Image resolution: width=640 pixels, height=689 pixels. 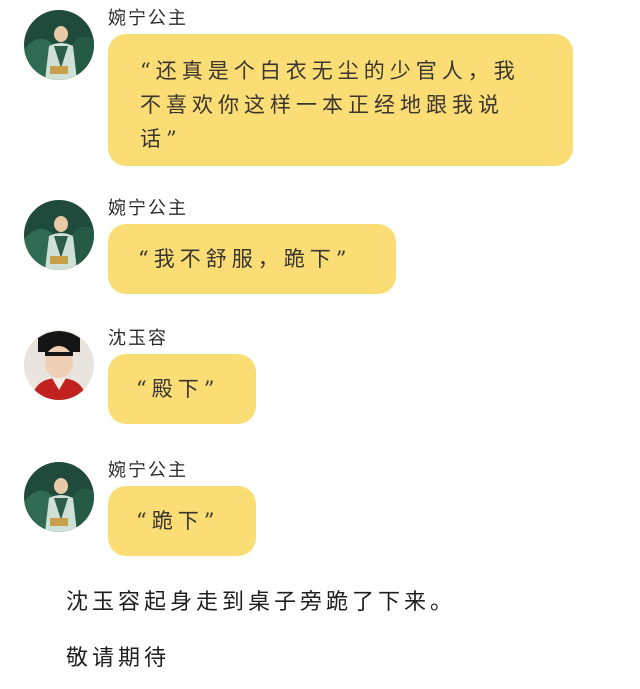 I want to click on narration-text: 沈玉容起身走到桌子旁跪了下来。, so click(x=261, y=602).